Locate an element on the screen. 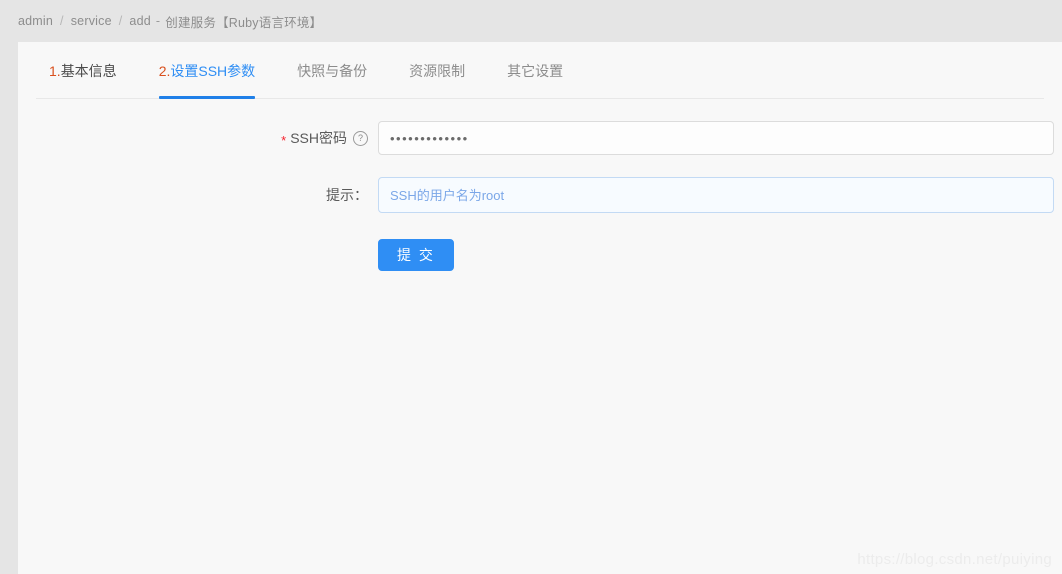  tab-label-ssh-params: 设置SSH参数 is located at coordinates (213, 70).